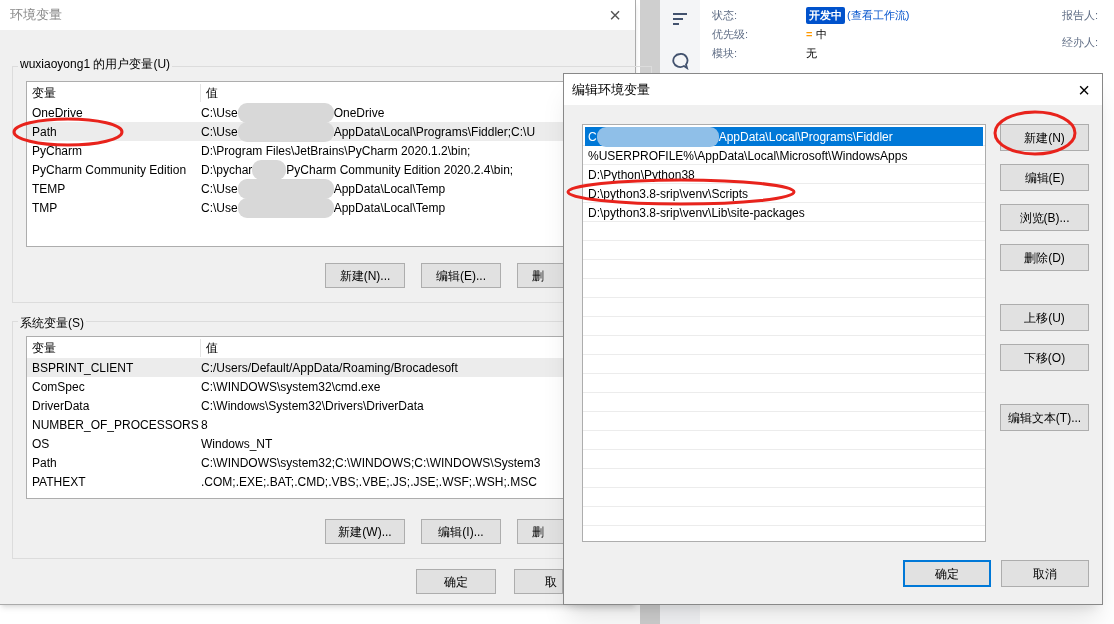 Image resolution: width=1114 pixels, height=624 pixels. What do you see at coordinates (58, 387) in the screenshot?
I see `variable-name: ComSpec` at bounding box center [58, 387].